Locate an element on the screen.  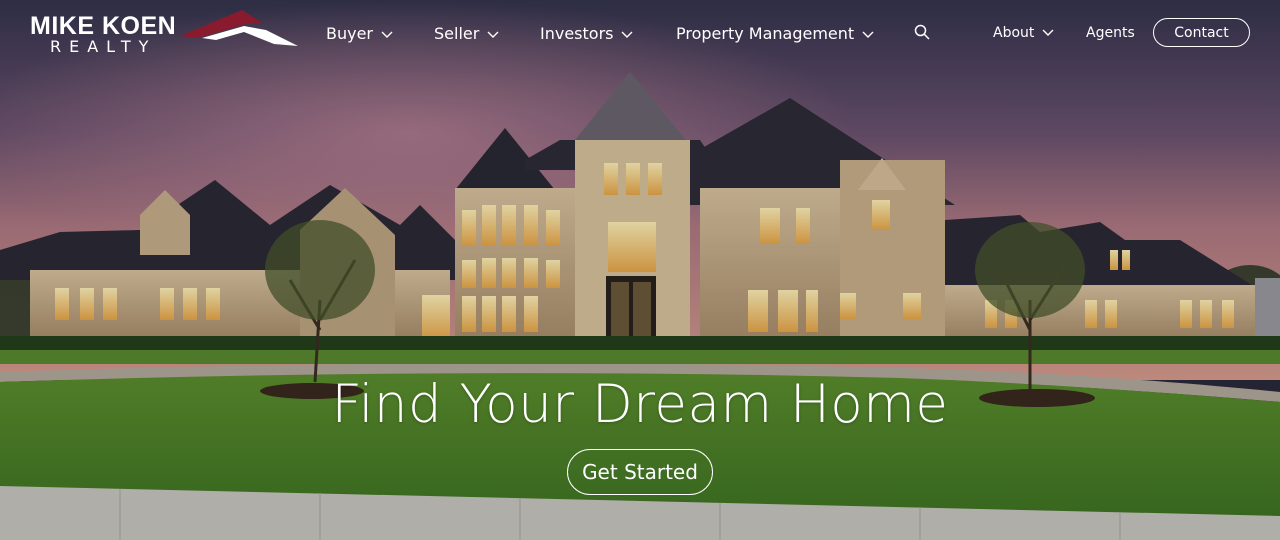
nav-item-buyer: Buyer is located at coordinates (359, 33).